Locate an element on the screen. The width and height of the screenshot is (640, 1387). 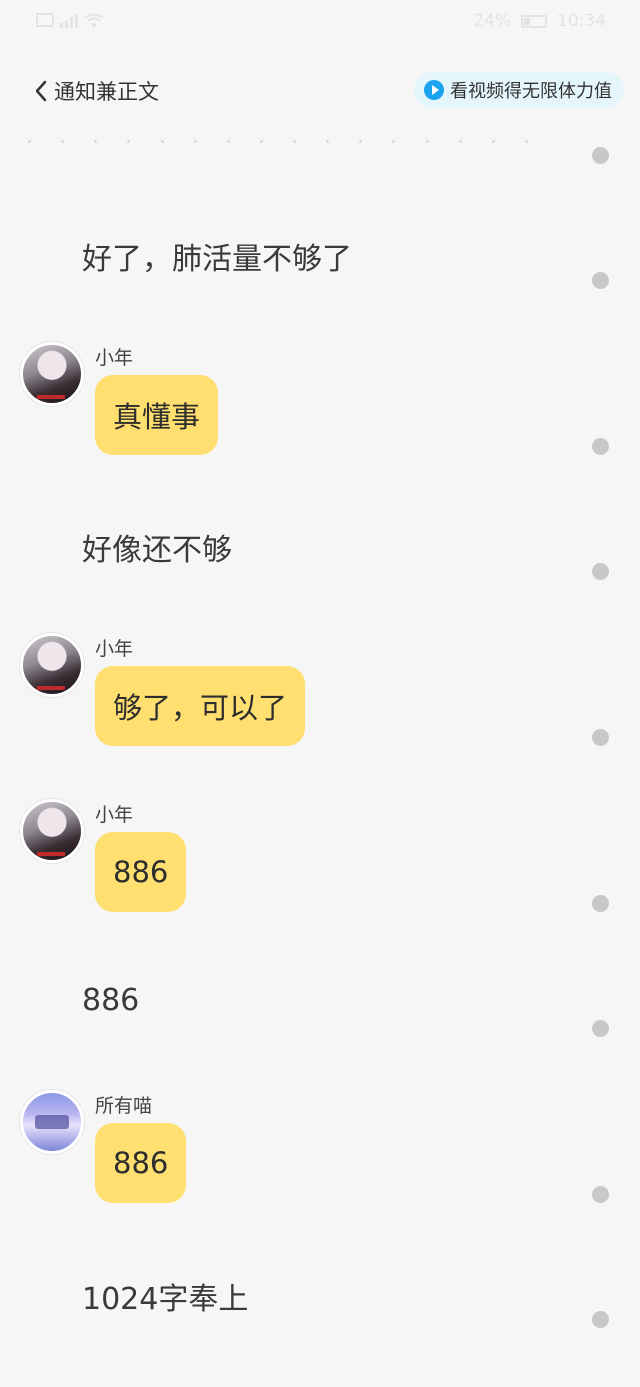
narration-text: 好了，肺活量不够了 is located at coordinates (217, 259).